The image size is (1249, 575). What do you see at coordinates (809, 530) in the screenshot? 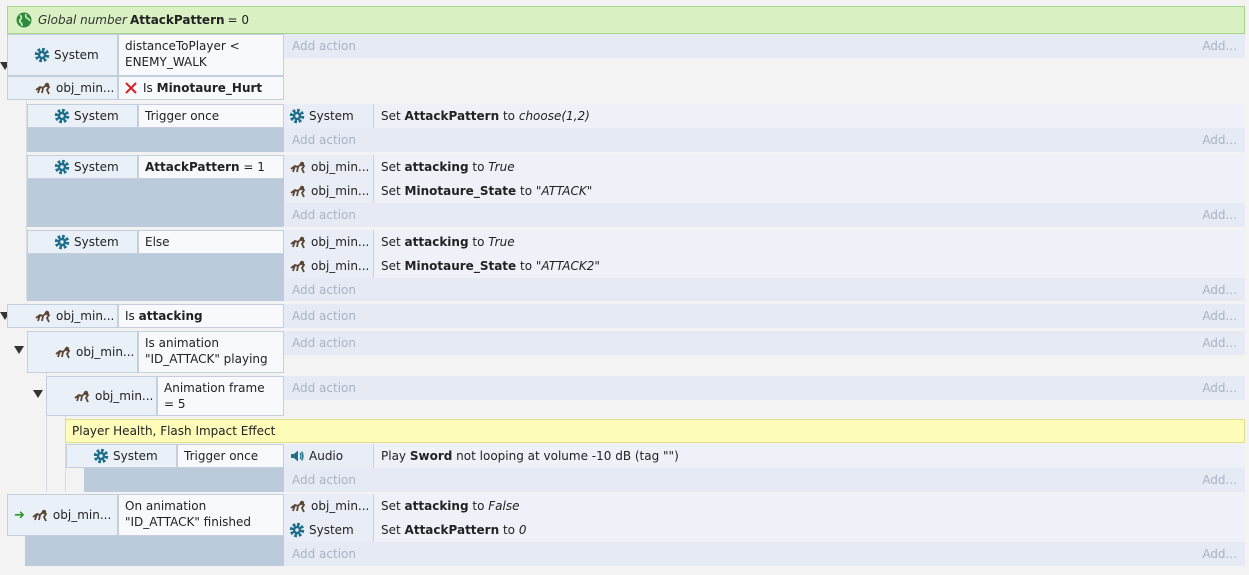
I see `action-text: Set AttackPattern to 0` at bounding box center [809, 530].